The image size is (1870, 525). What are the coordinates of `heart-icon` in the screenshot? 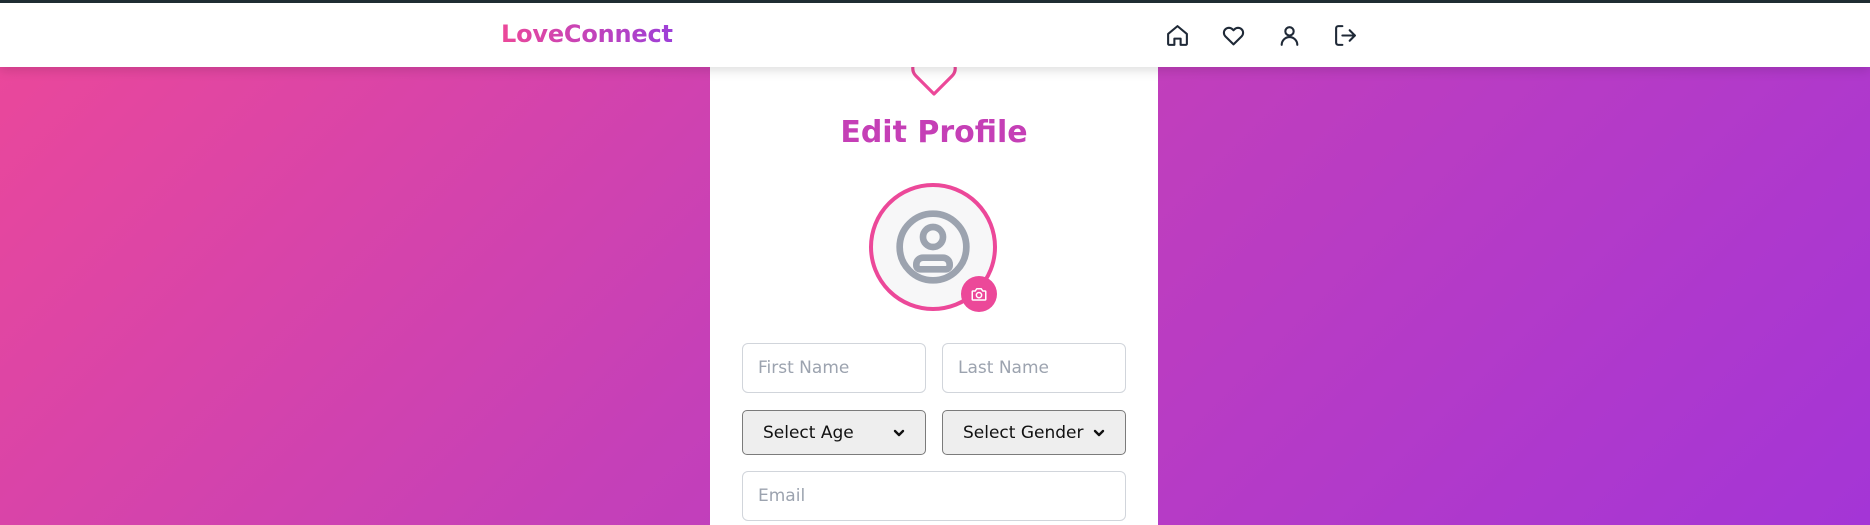 It's located at (1233, 35).